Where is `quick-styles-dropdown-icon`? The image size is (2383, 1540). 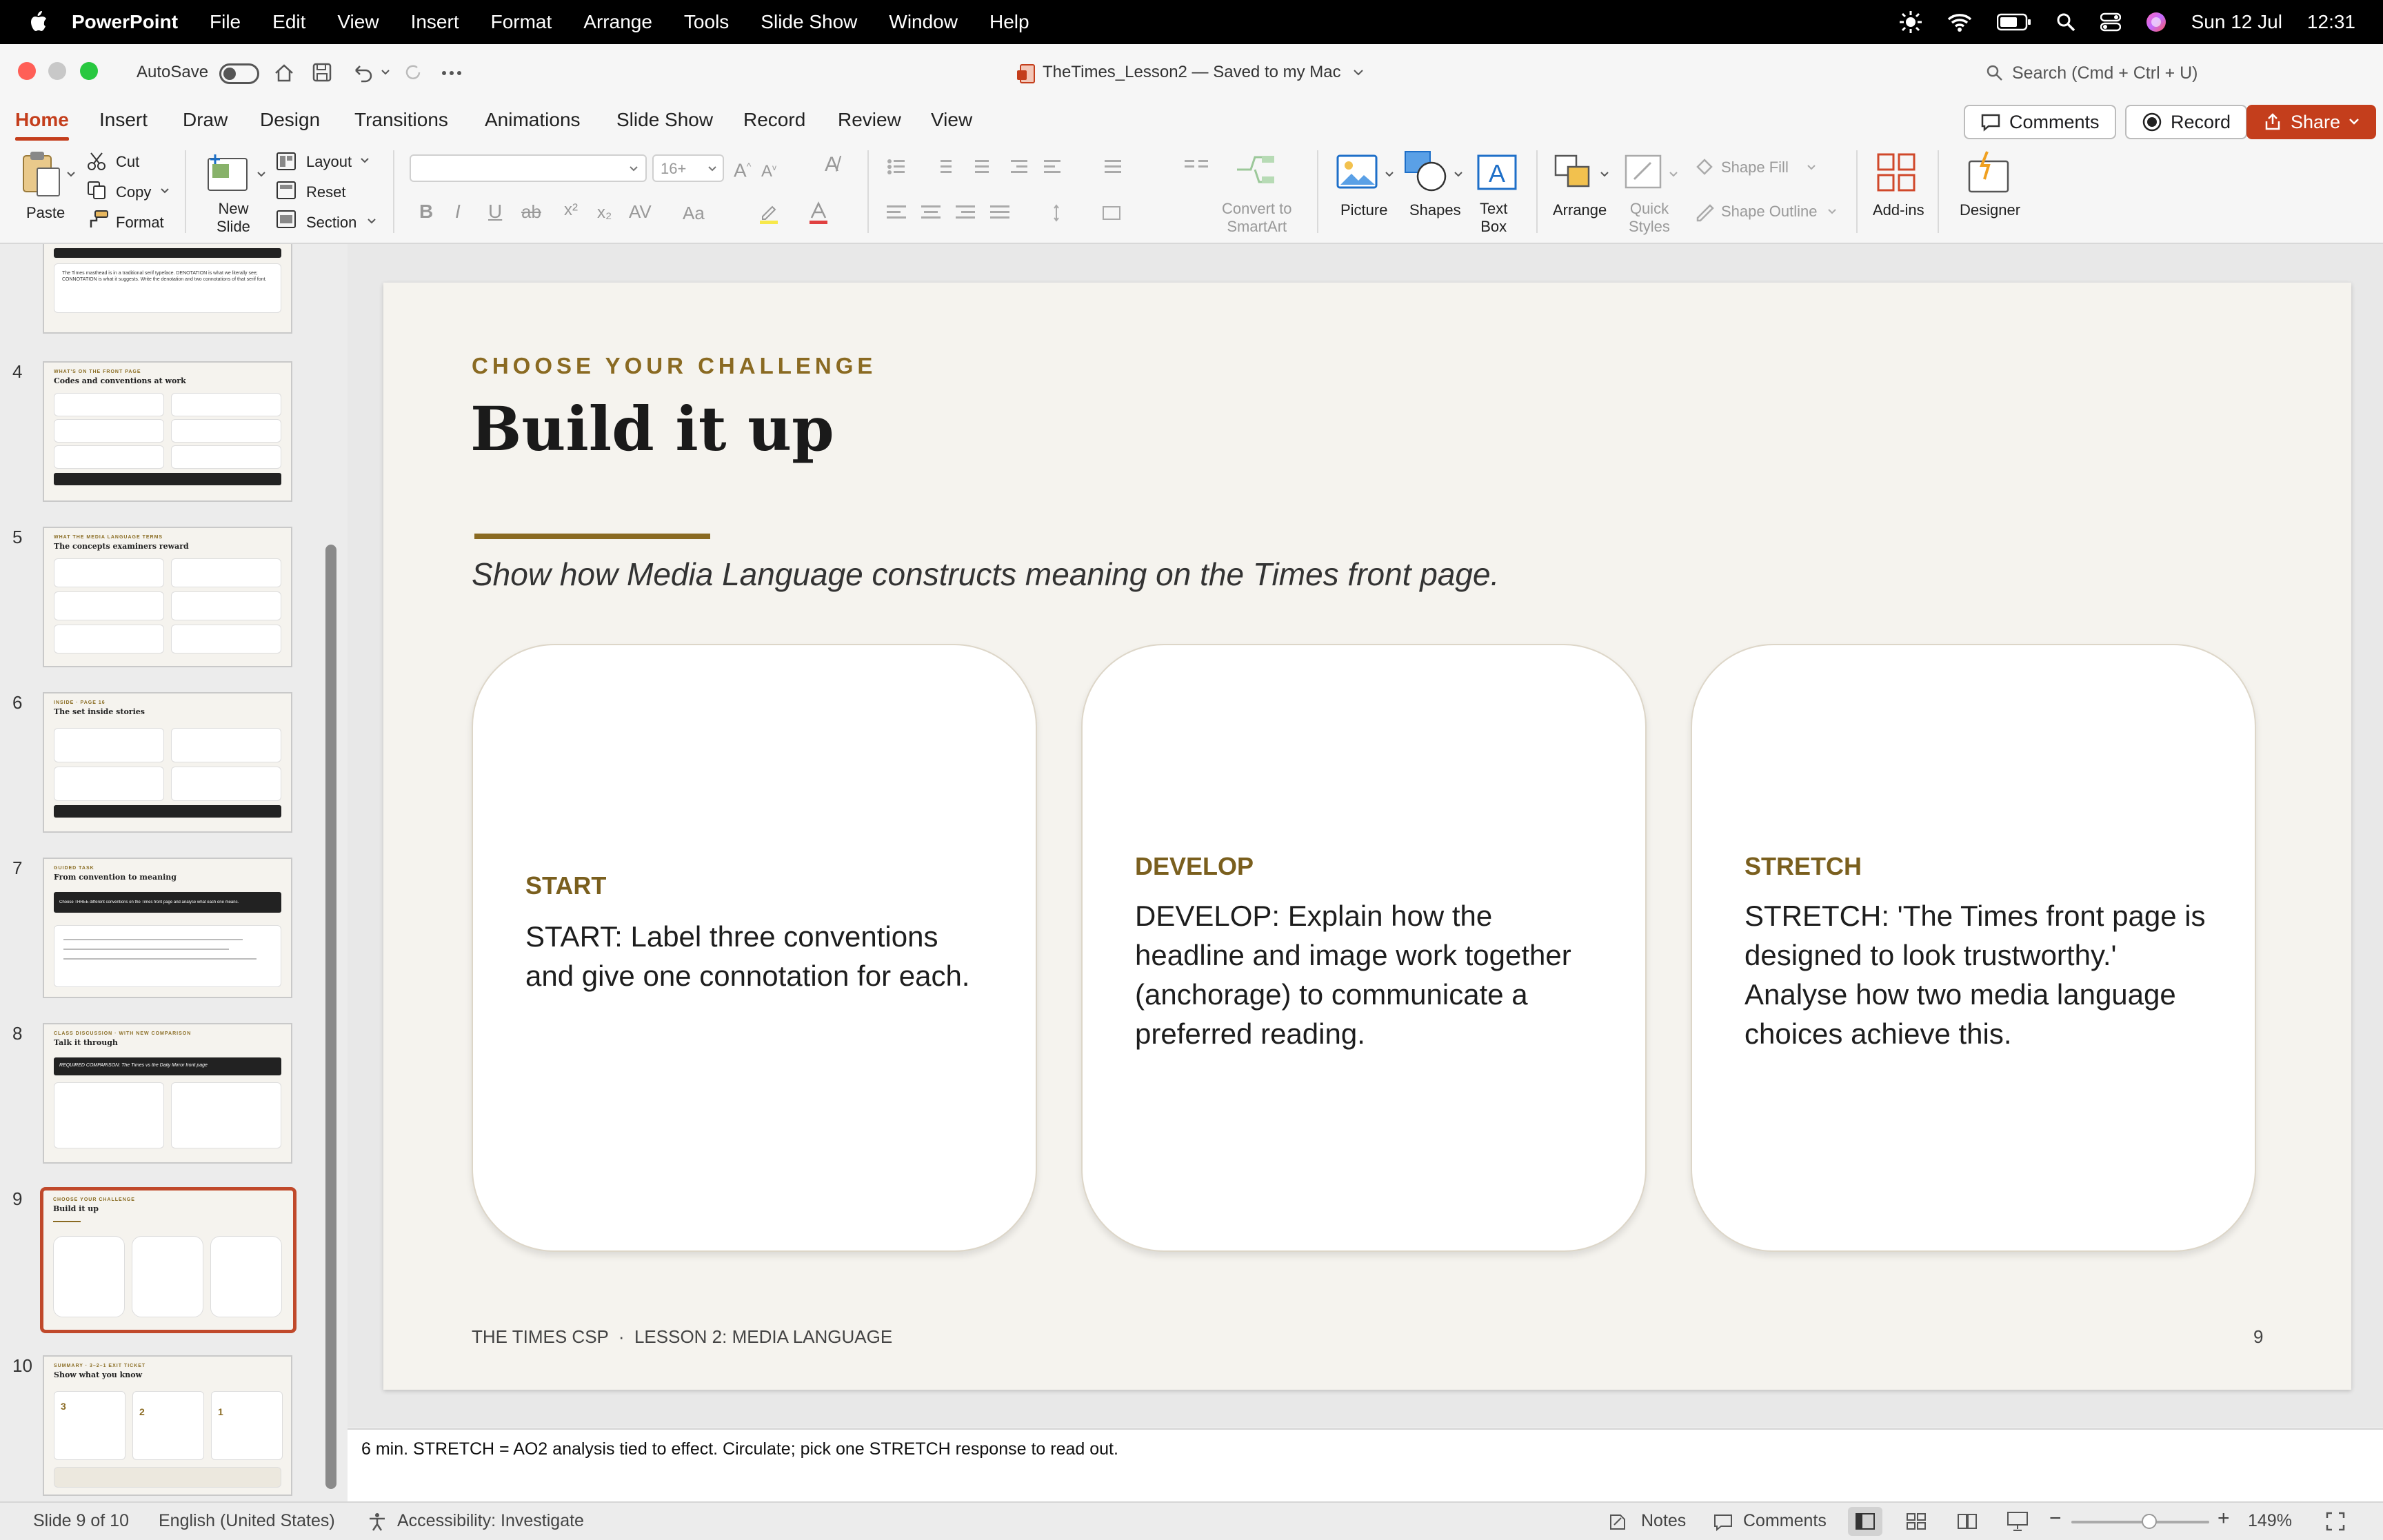
quick-styles-dropdown-icon is located at coordinates (1673, 175).